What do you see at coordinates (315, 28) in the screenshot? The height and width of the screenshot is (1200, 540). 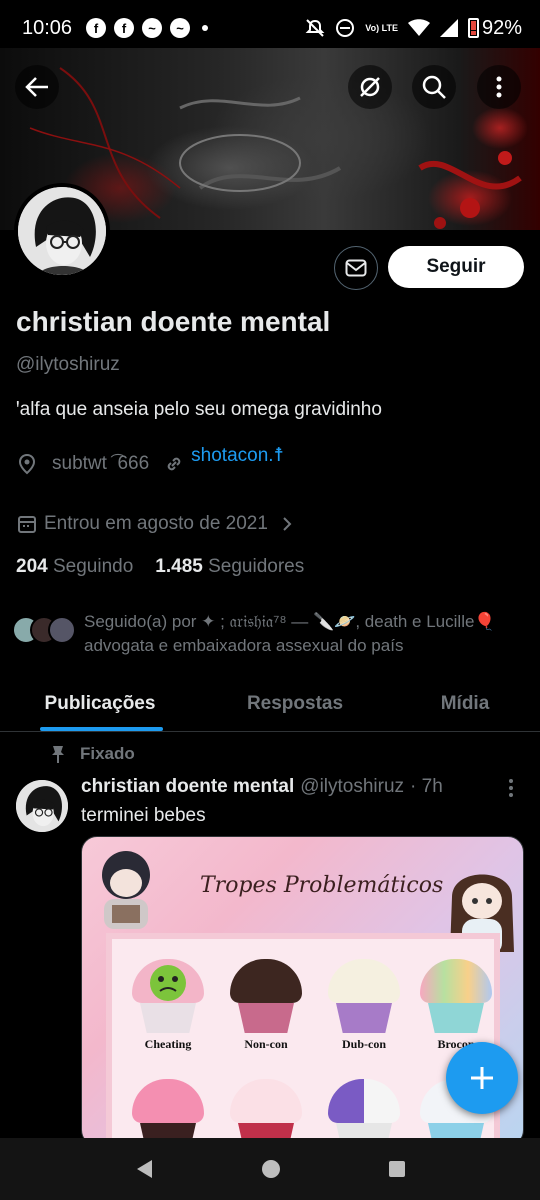 I see `mute-icon` at bounding box center [315, 28].